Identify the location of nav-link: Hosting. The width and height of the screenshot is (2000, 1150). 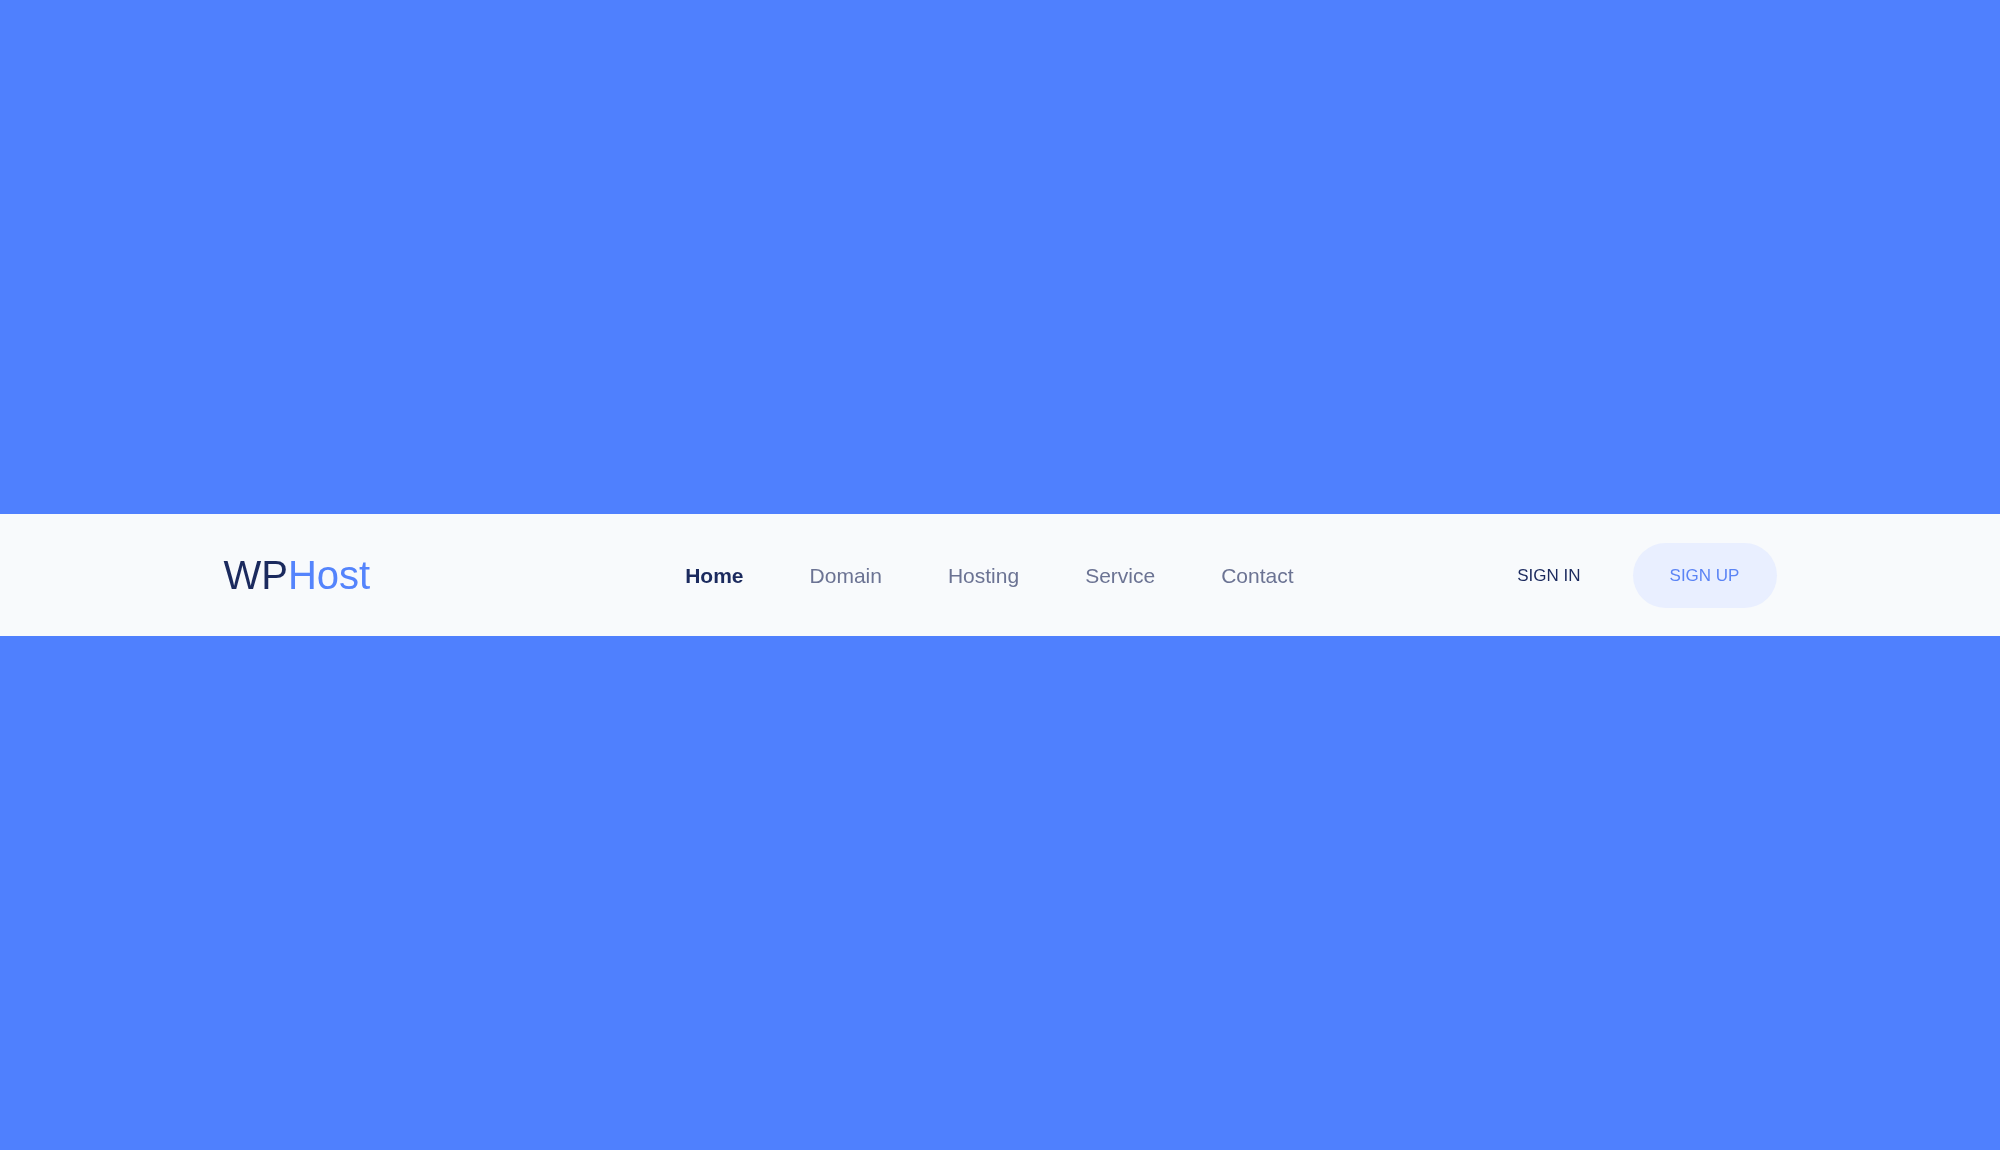
(983, 575).